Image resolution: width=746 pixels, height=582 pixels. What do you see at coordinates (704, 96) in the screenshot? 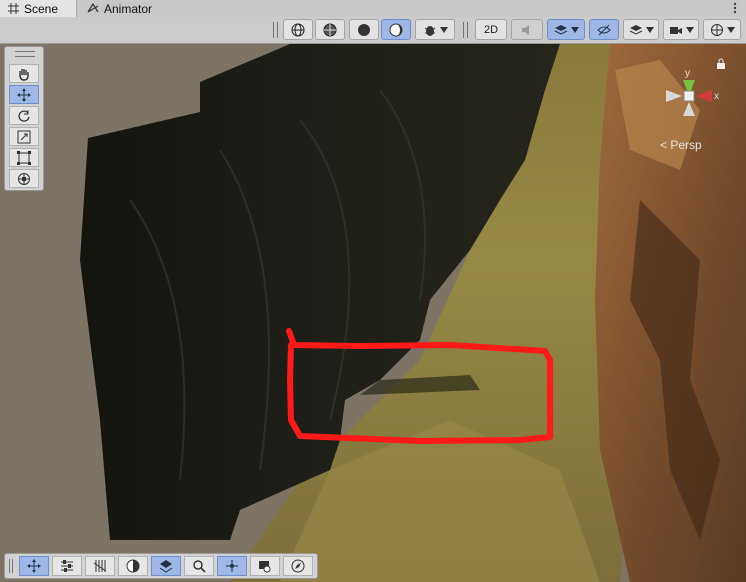
I see `gizmo-x-arrow` at bounding box center [704, 96].